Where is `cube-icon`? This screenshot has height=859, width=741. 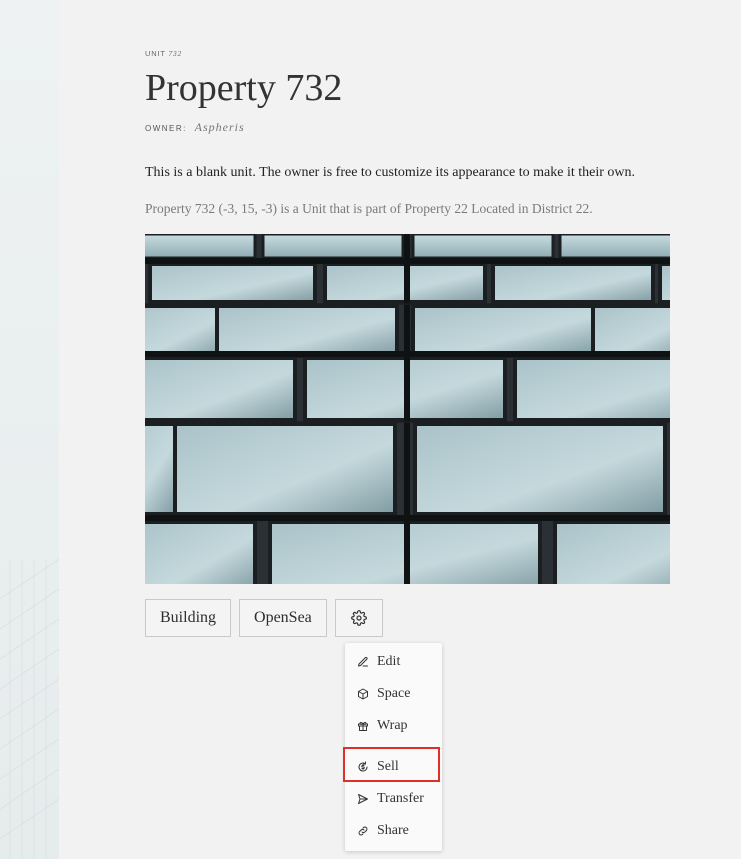
cube-icon is located at coordinates (363, 694).